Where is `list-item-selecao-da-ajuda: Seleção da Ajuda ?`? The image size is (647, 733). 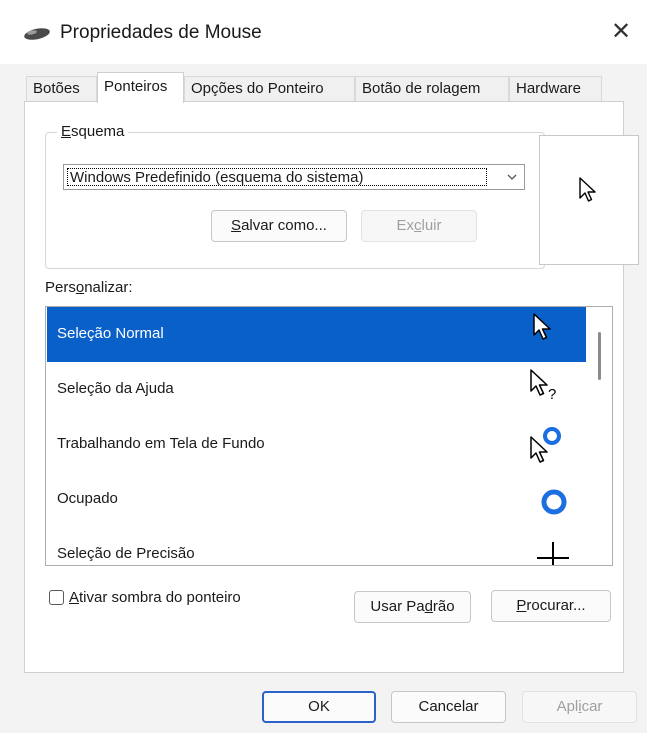 list-item-selecao-da-ajuda: Seleção da Ajuda ? is located at coordinates (316, 389).